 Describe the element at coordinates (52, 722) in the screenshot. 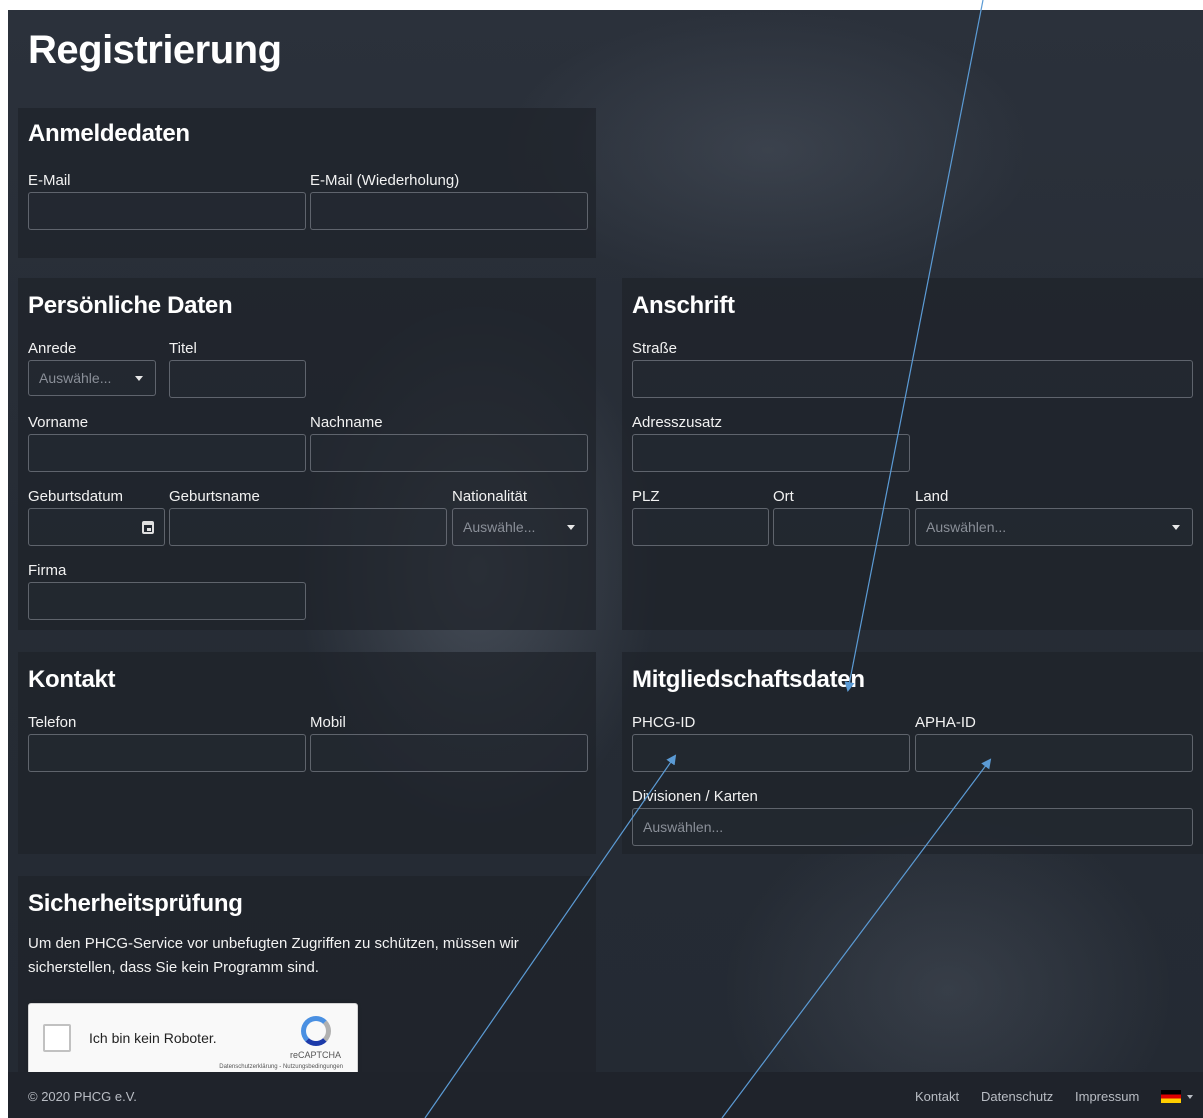

I see `phone-label: Telefon` at that location.